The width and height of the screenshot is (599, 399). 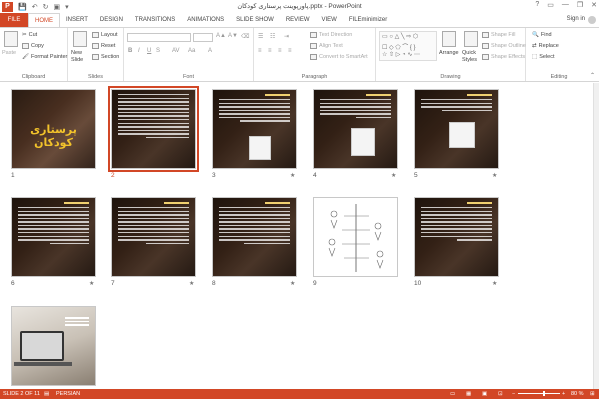 What do you see at coordinates (449, 39) in the screenshot?
I see `arrange-icon` at bounding box center [449, 39].